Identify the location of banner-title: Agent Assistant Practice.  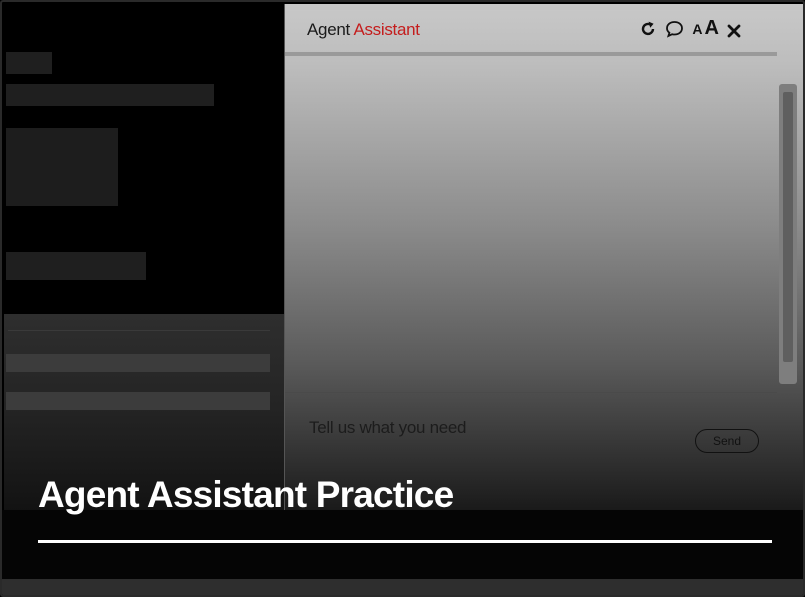
(246, 494).